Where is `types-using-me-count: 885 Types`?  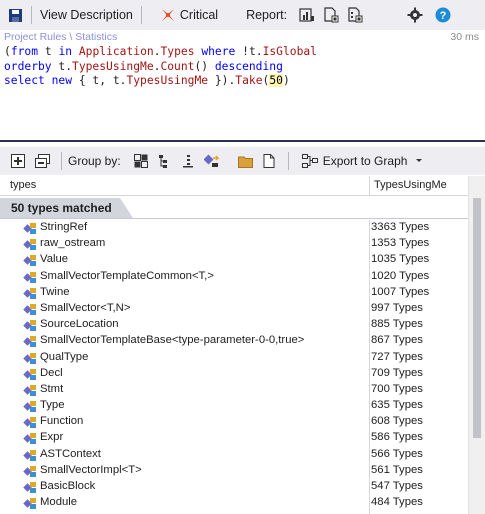
types-using-me-count: 885 Types is located at coordinates (397, 324).